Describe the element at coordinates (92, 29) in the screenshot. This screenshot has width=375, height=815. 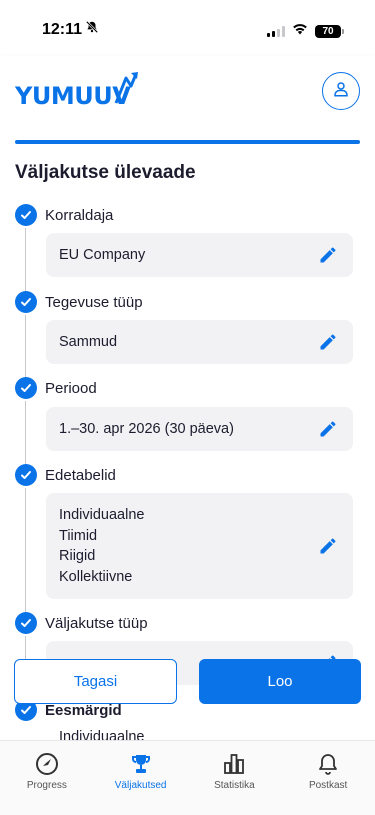
I see `bell-muted-icon` at that location.